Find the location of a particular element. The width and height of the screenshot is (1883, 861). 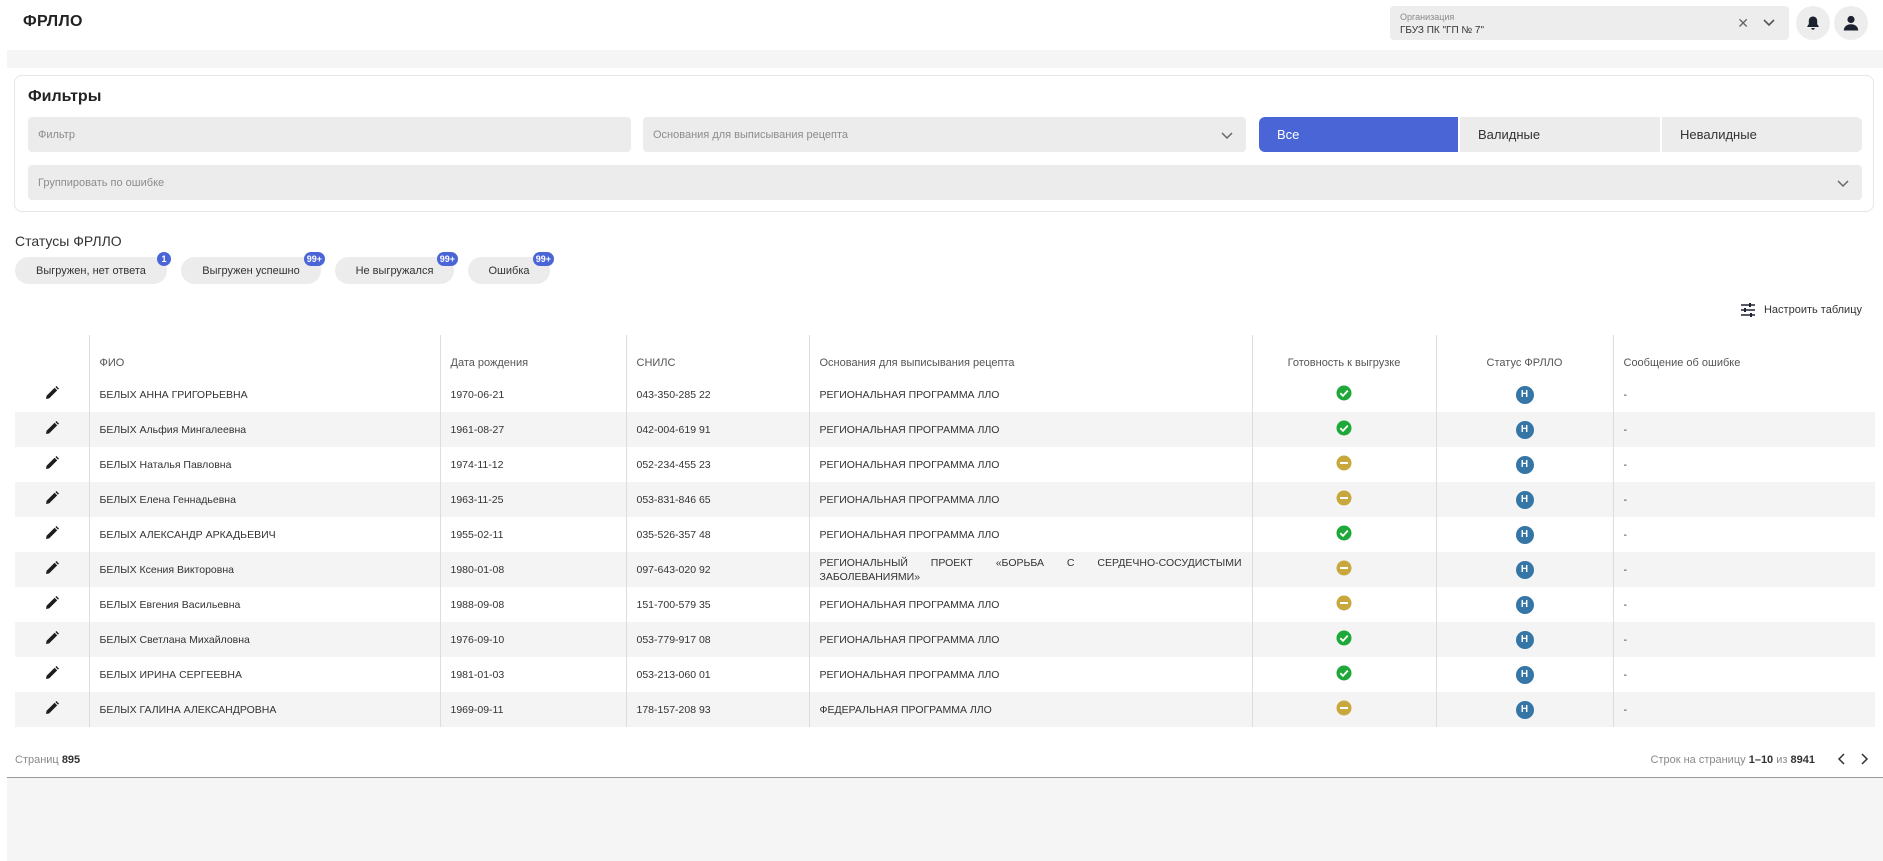

basis-select: Основания для выписывания рецепта is located at coordinates (944, 134).